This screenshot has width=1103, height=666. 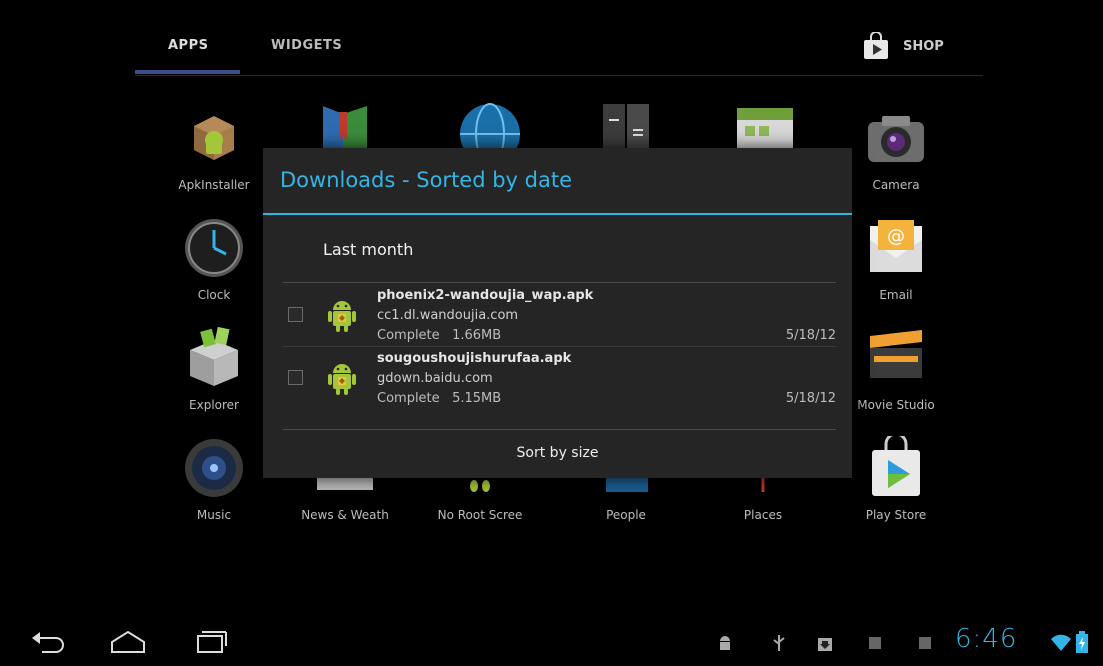 I want to click on app-label: News & Weath, so click(x=345, y=515).